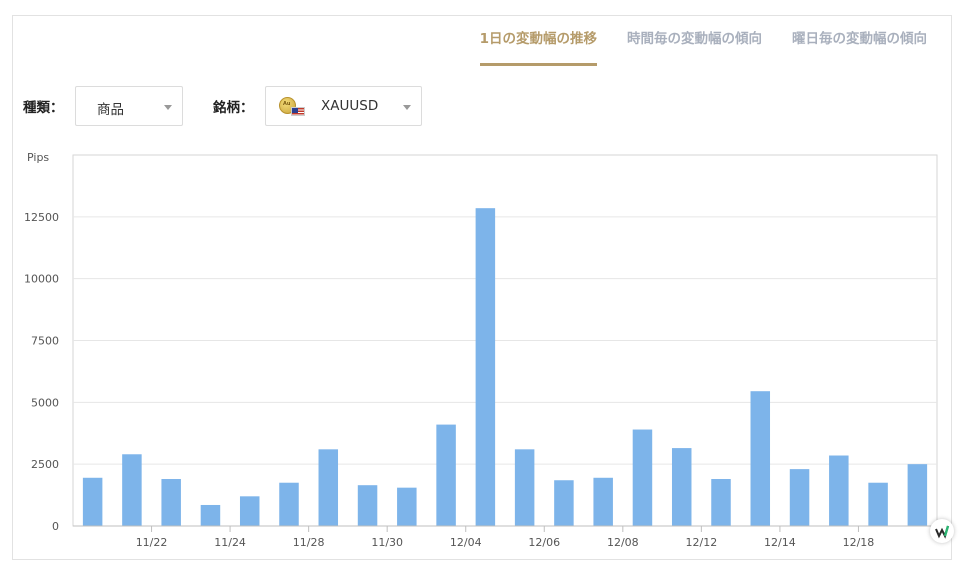 Image resolution: width=977 pixels, height=569 pixels. What do you see at coordinates (287, 104) in the screenshot?
I see `coin-icon-text: Au` at bounding box center [287, 104].